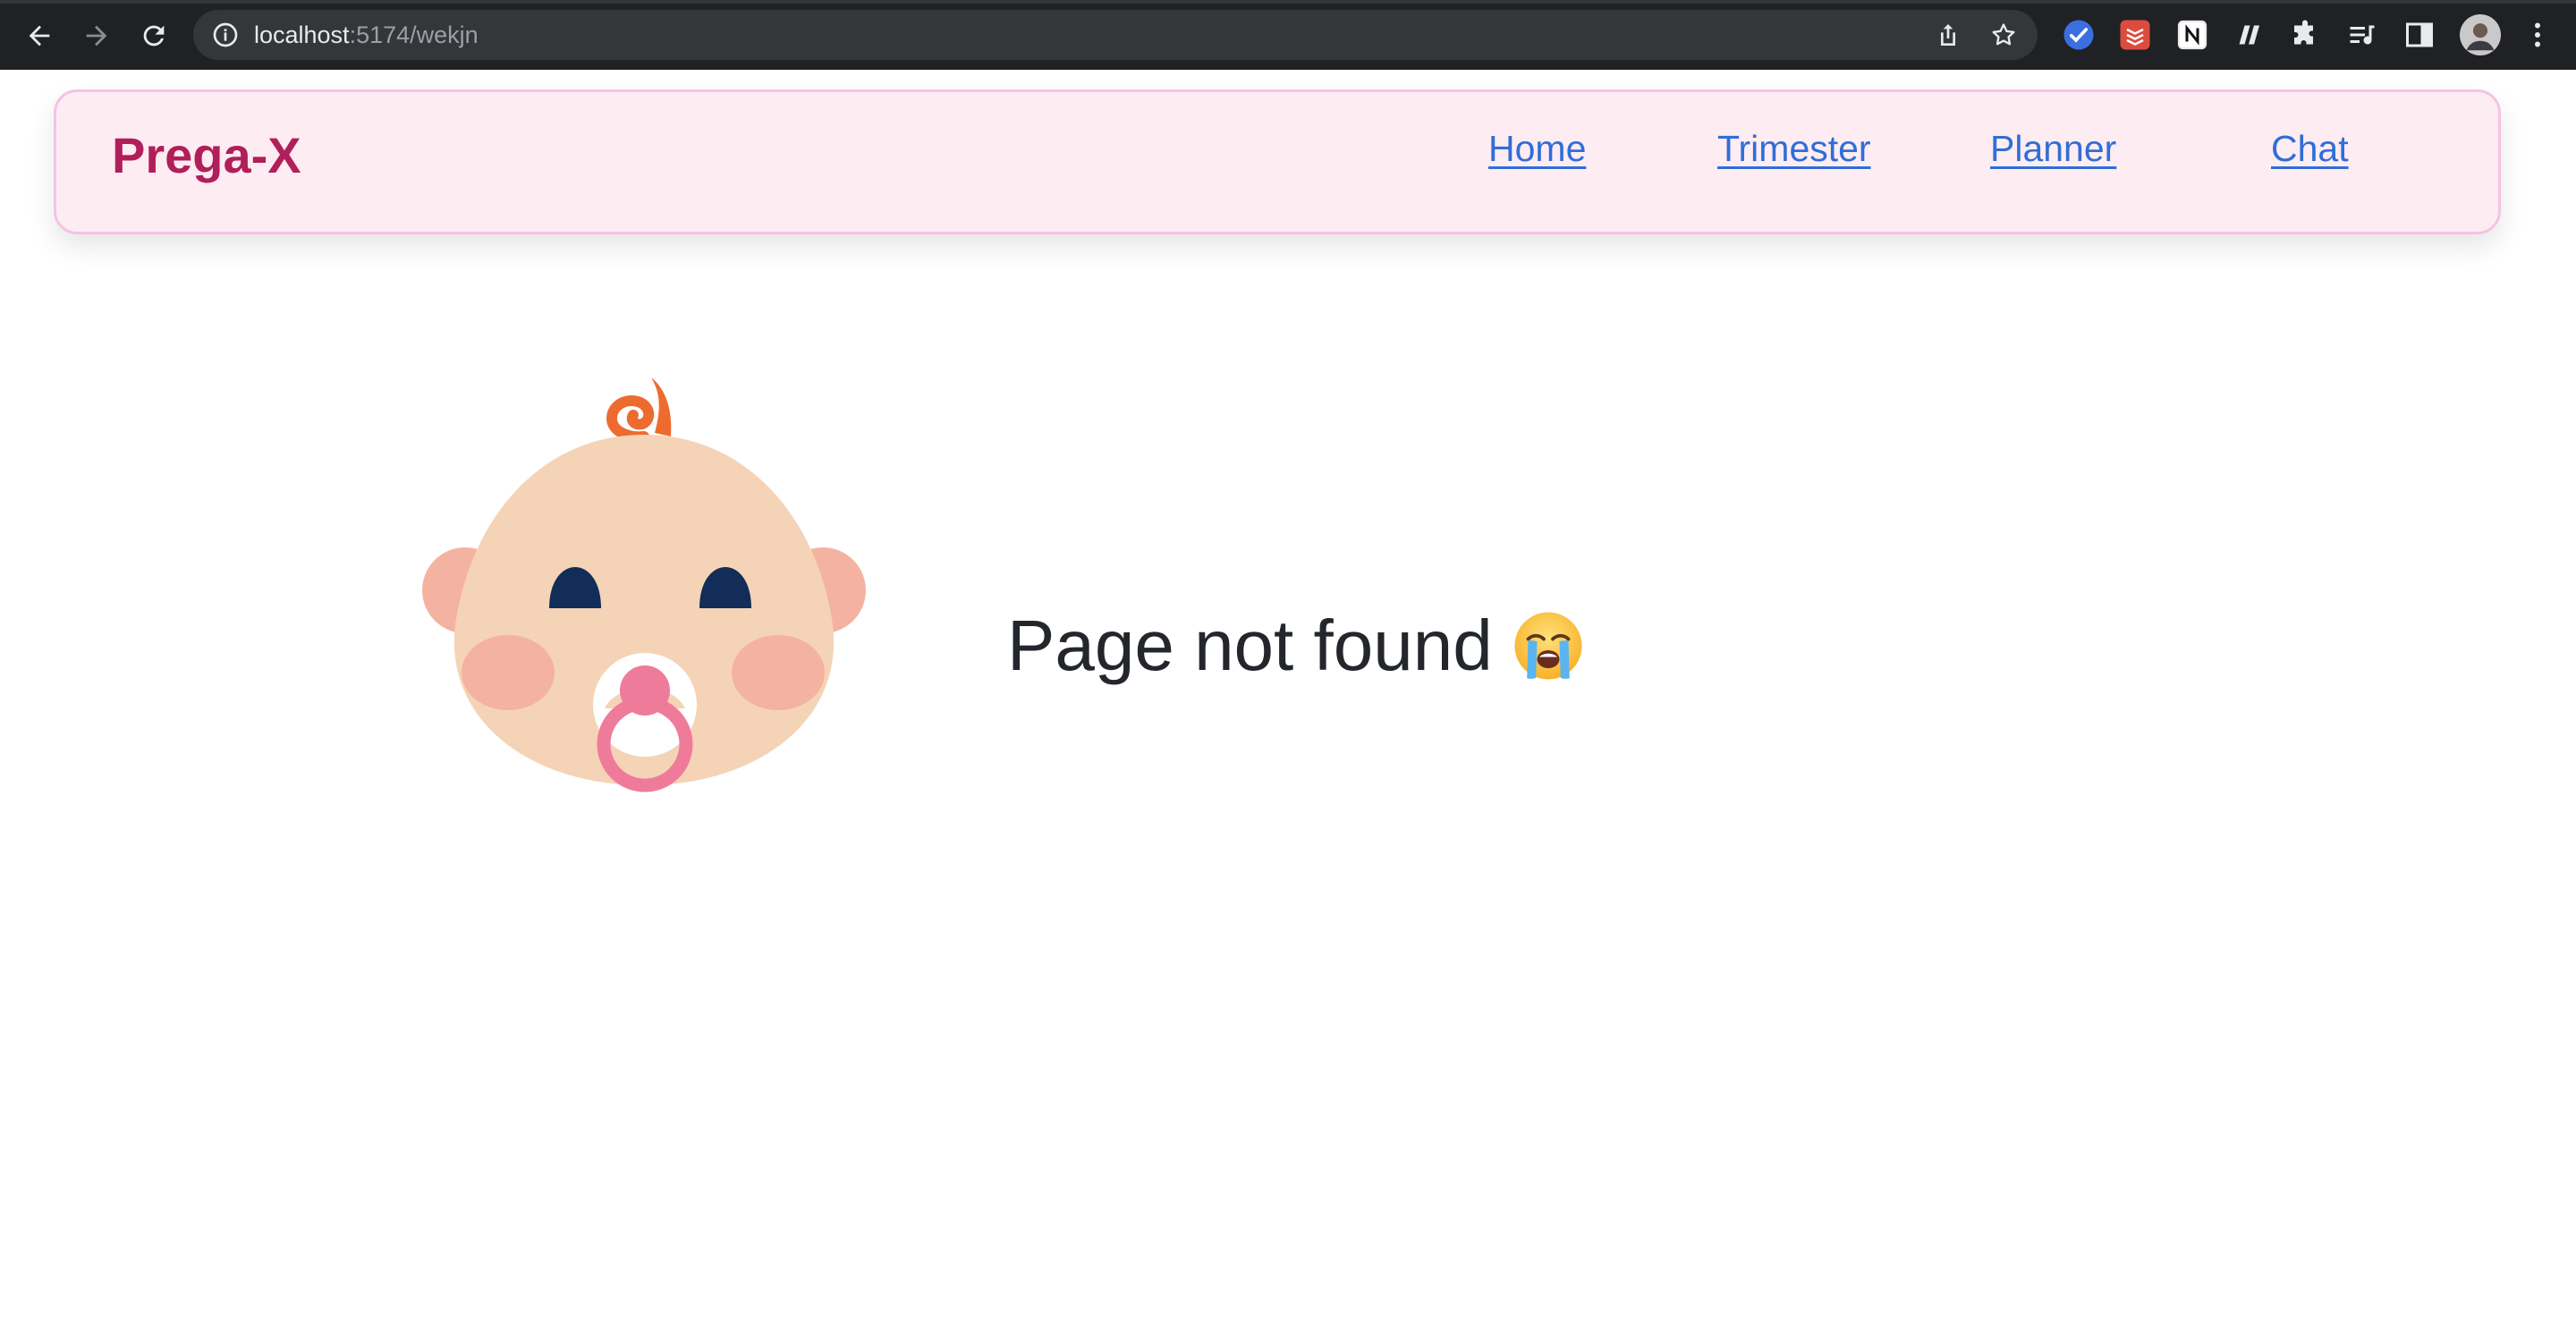 The width and height of the screenshot is (2576, 1322). Describe the element at coordinates (206, 155) in the screenshot. I see `brand-logo: Prega-X` at that location.